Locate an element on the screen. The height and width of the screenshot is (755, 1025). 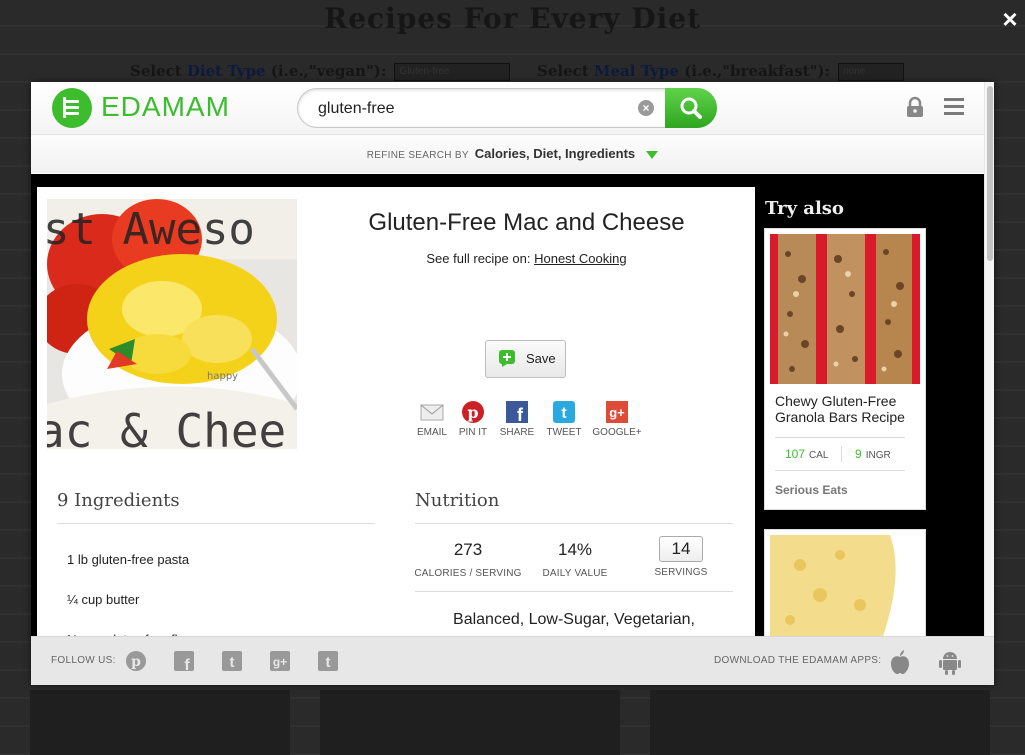
share-email-label: EMAIL is located at coordinates (431, 432).